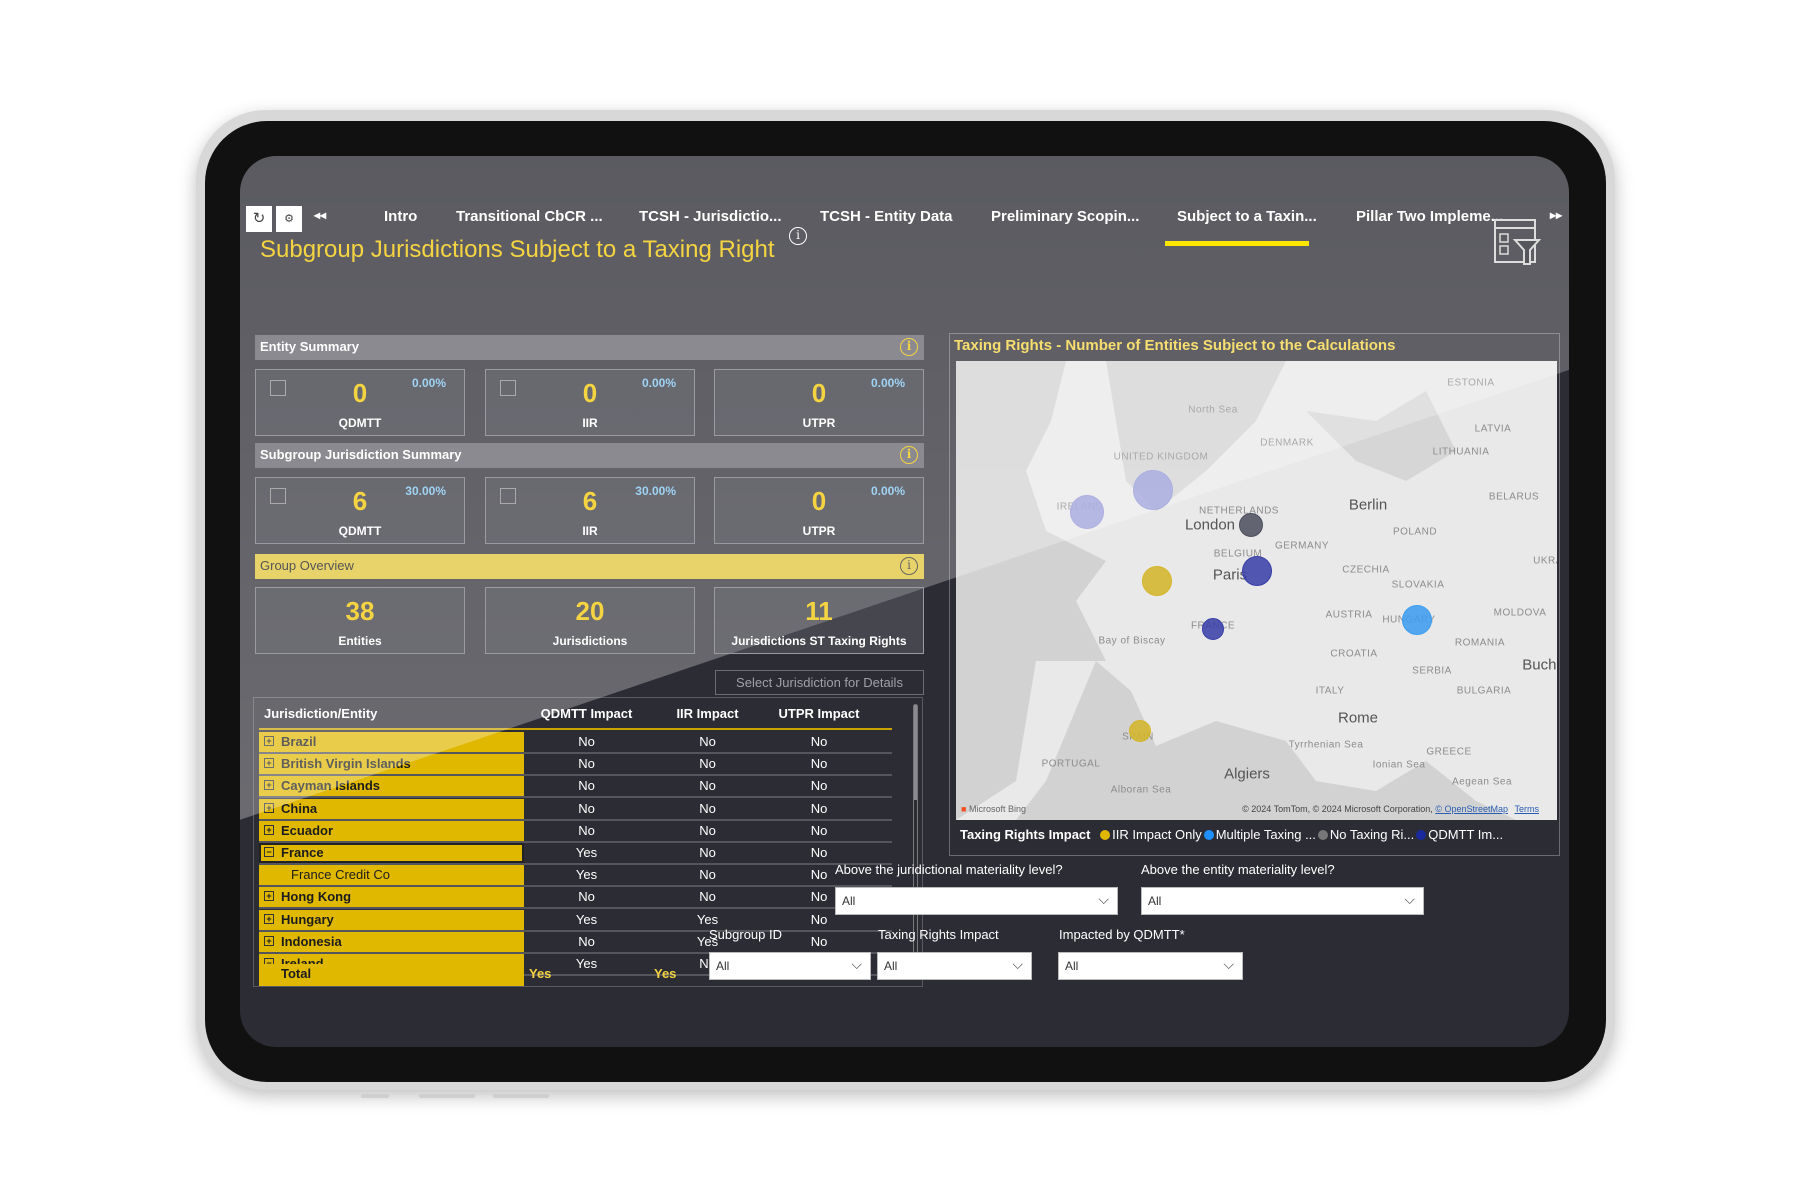 The image size is (1800, 1200). I want to click on impacted-by-qdmtt-dropdown: All ⌵, so click(1150, 966).